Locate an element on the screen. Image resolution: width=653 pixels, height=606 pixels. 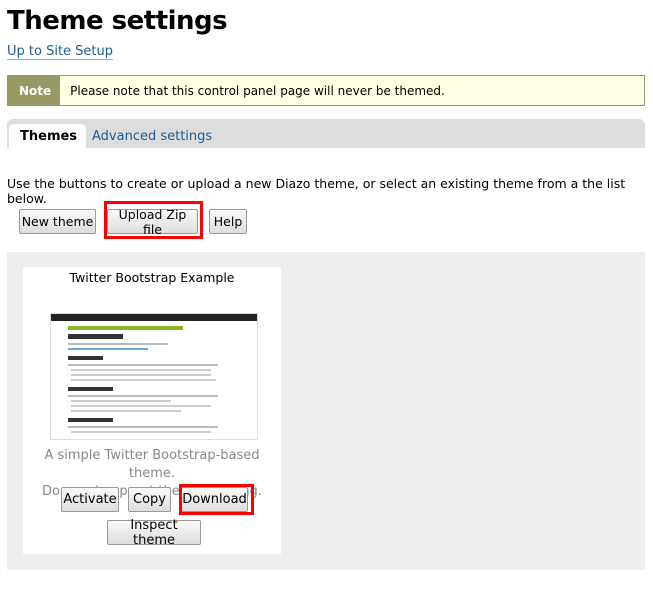
up-to-site-setup-link: Up to Site Setup is located at coordinates (60, 52).